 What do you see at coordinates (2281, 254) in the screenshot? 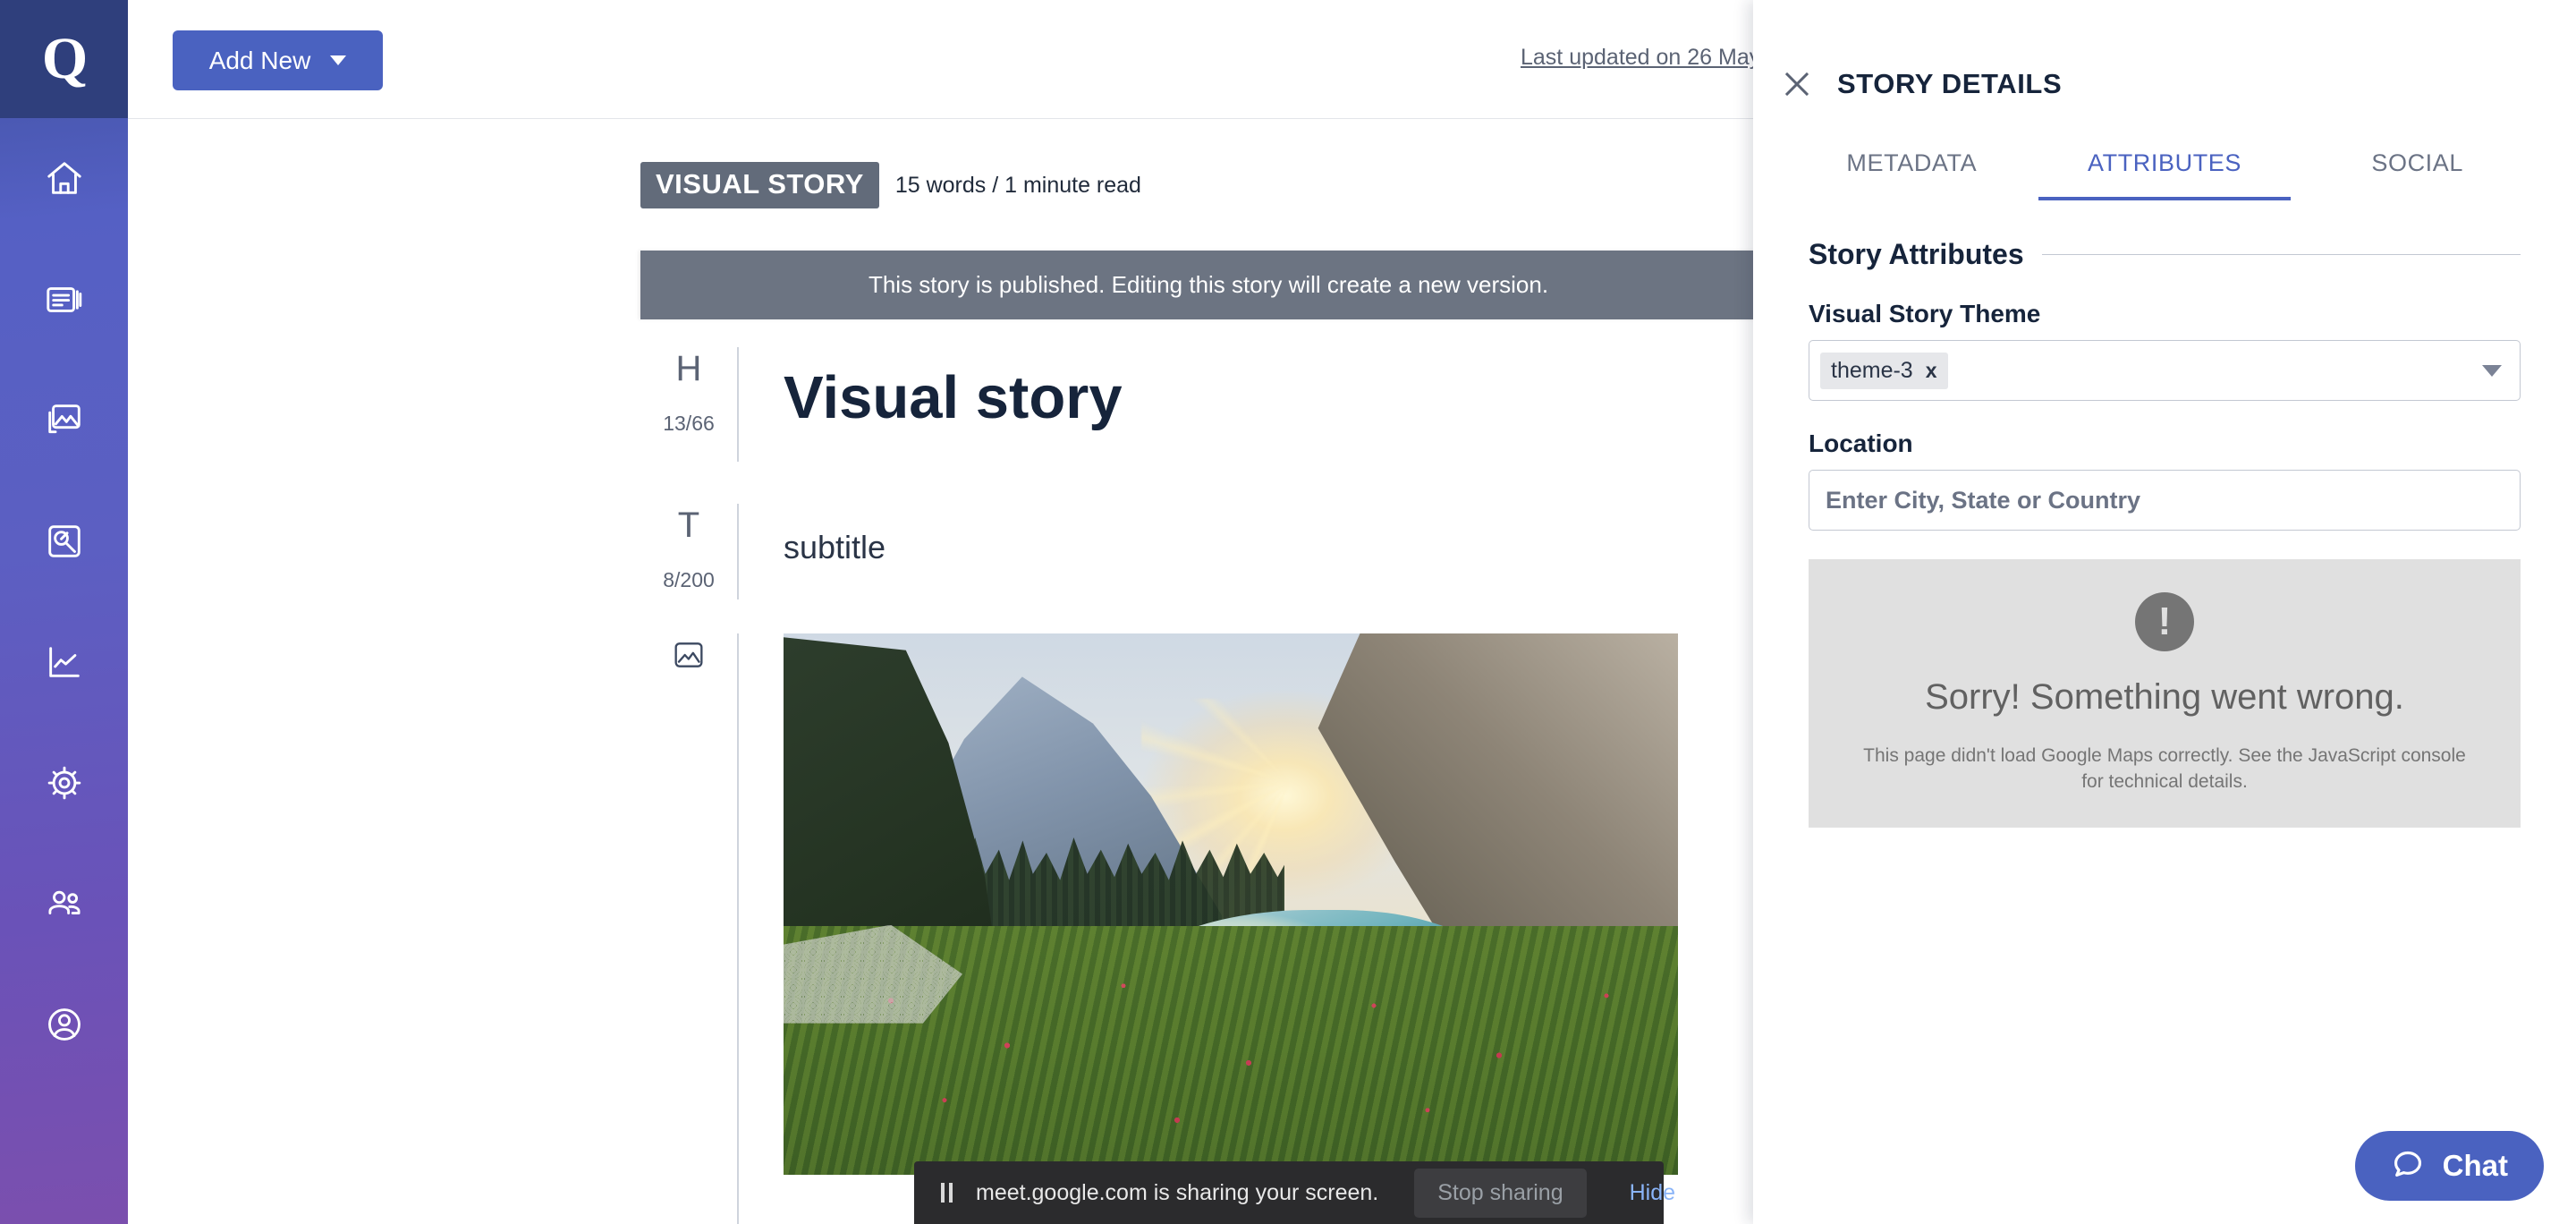
I see `section-divider` at bounding box center [2281, 254].